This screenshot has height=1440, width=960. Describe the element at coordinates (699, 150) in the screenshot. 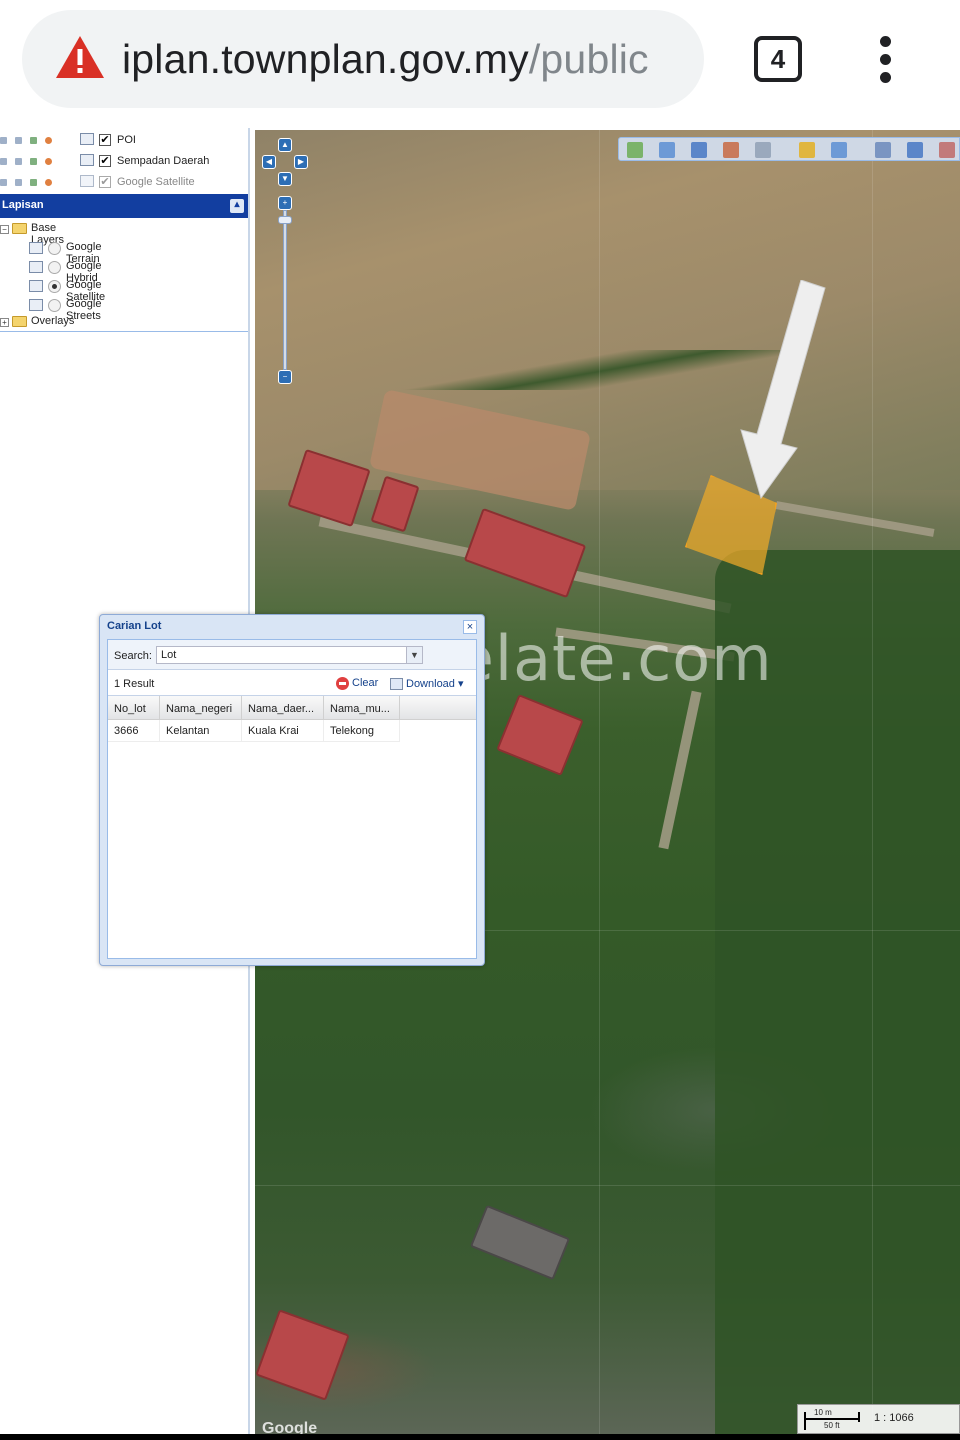

I see `measure-area-icon` at that location.